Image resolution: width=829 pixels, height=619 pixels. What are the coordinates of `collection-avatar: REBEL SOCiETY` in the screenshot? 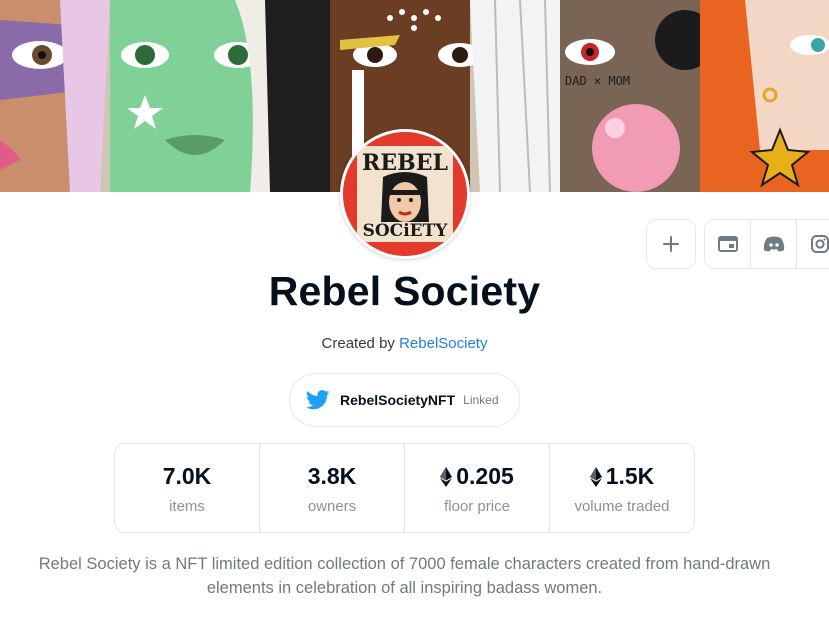 It's located at (405, 194).